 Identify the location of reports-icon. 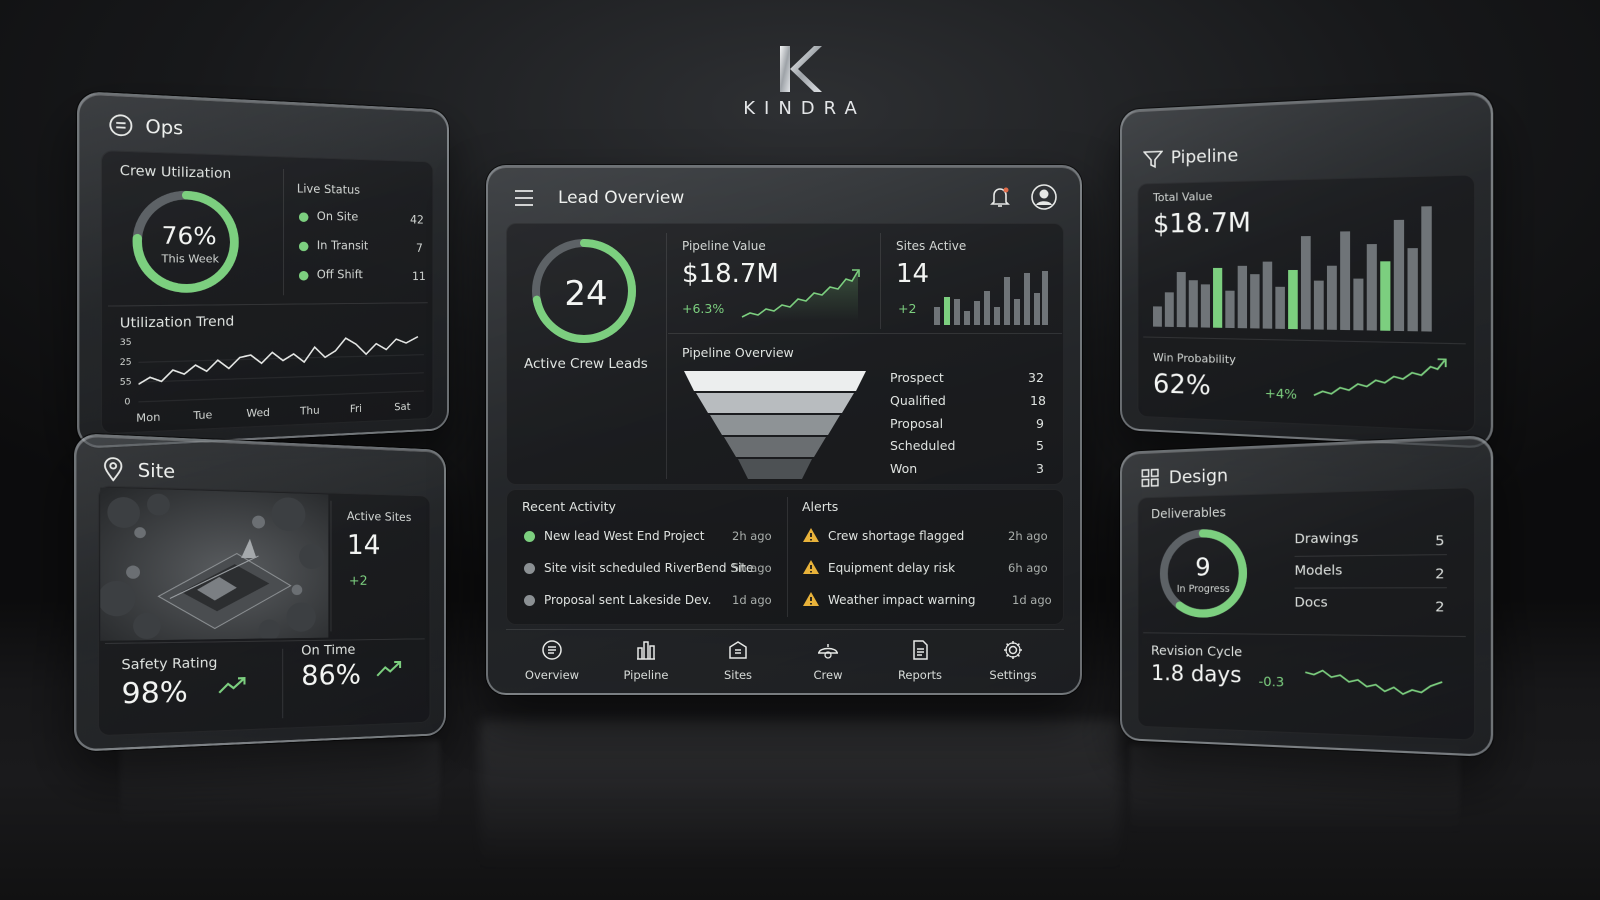
(920, 650).